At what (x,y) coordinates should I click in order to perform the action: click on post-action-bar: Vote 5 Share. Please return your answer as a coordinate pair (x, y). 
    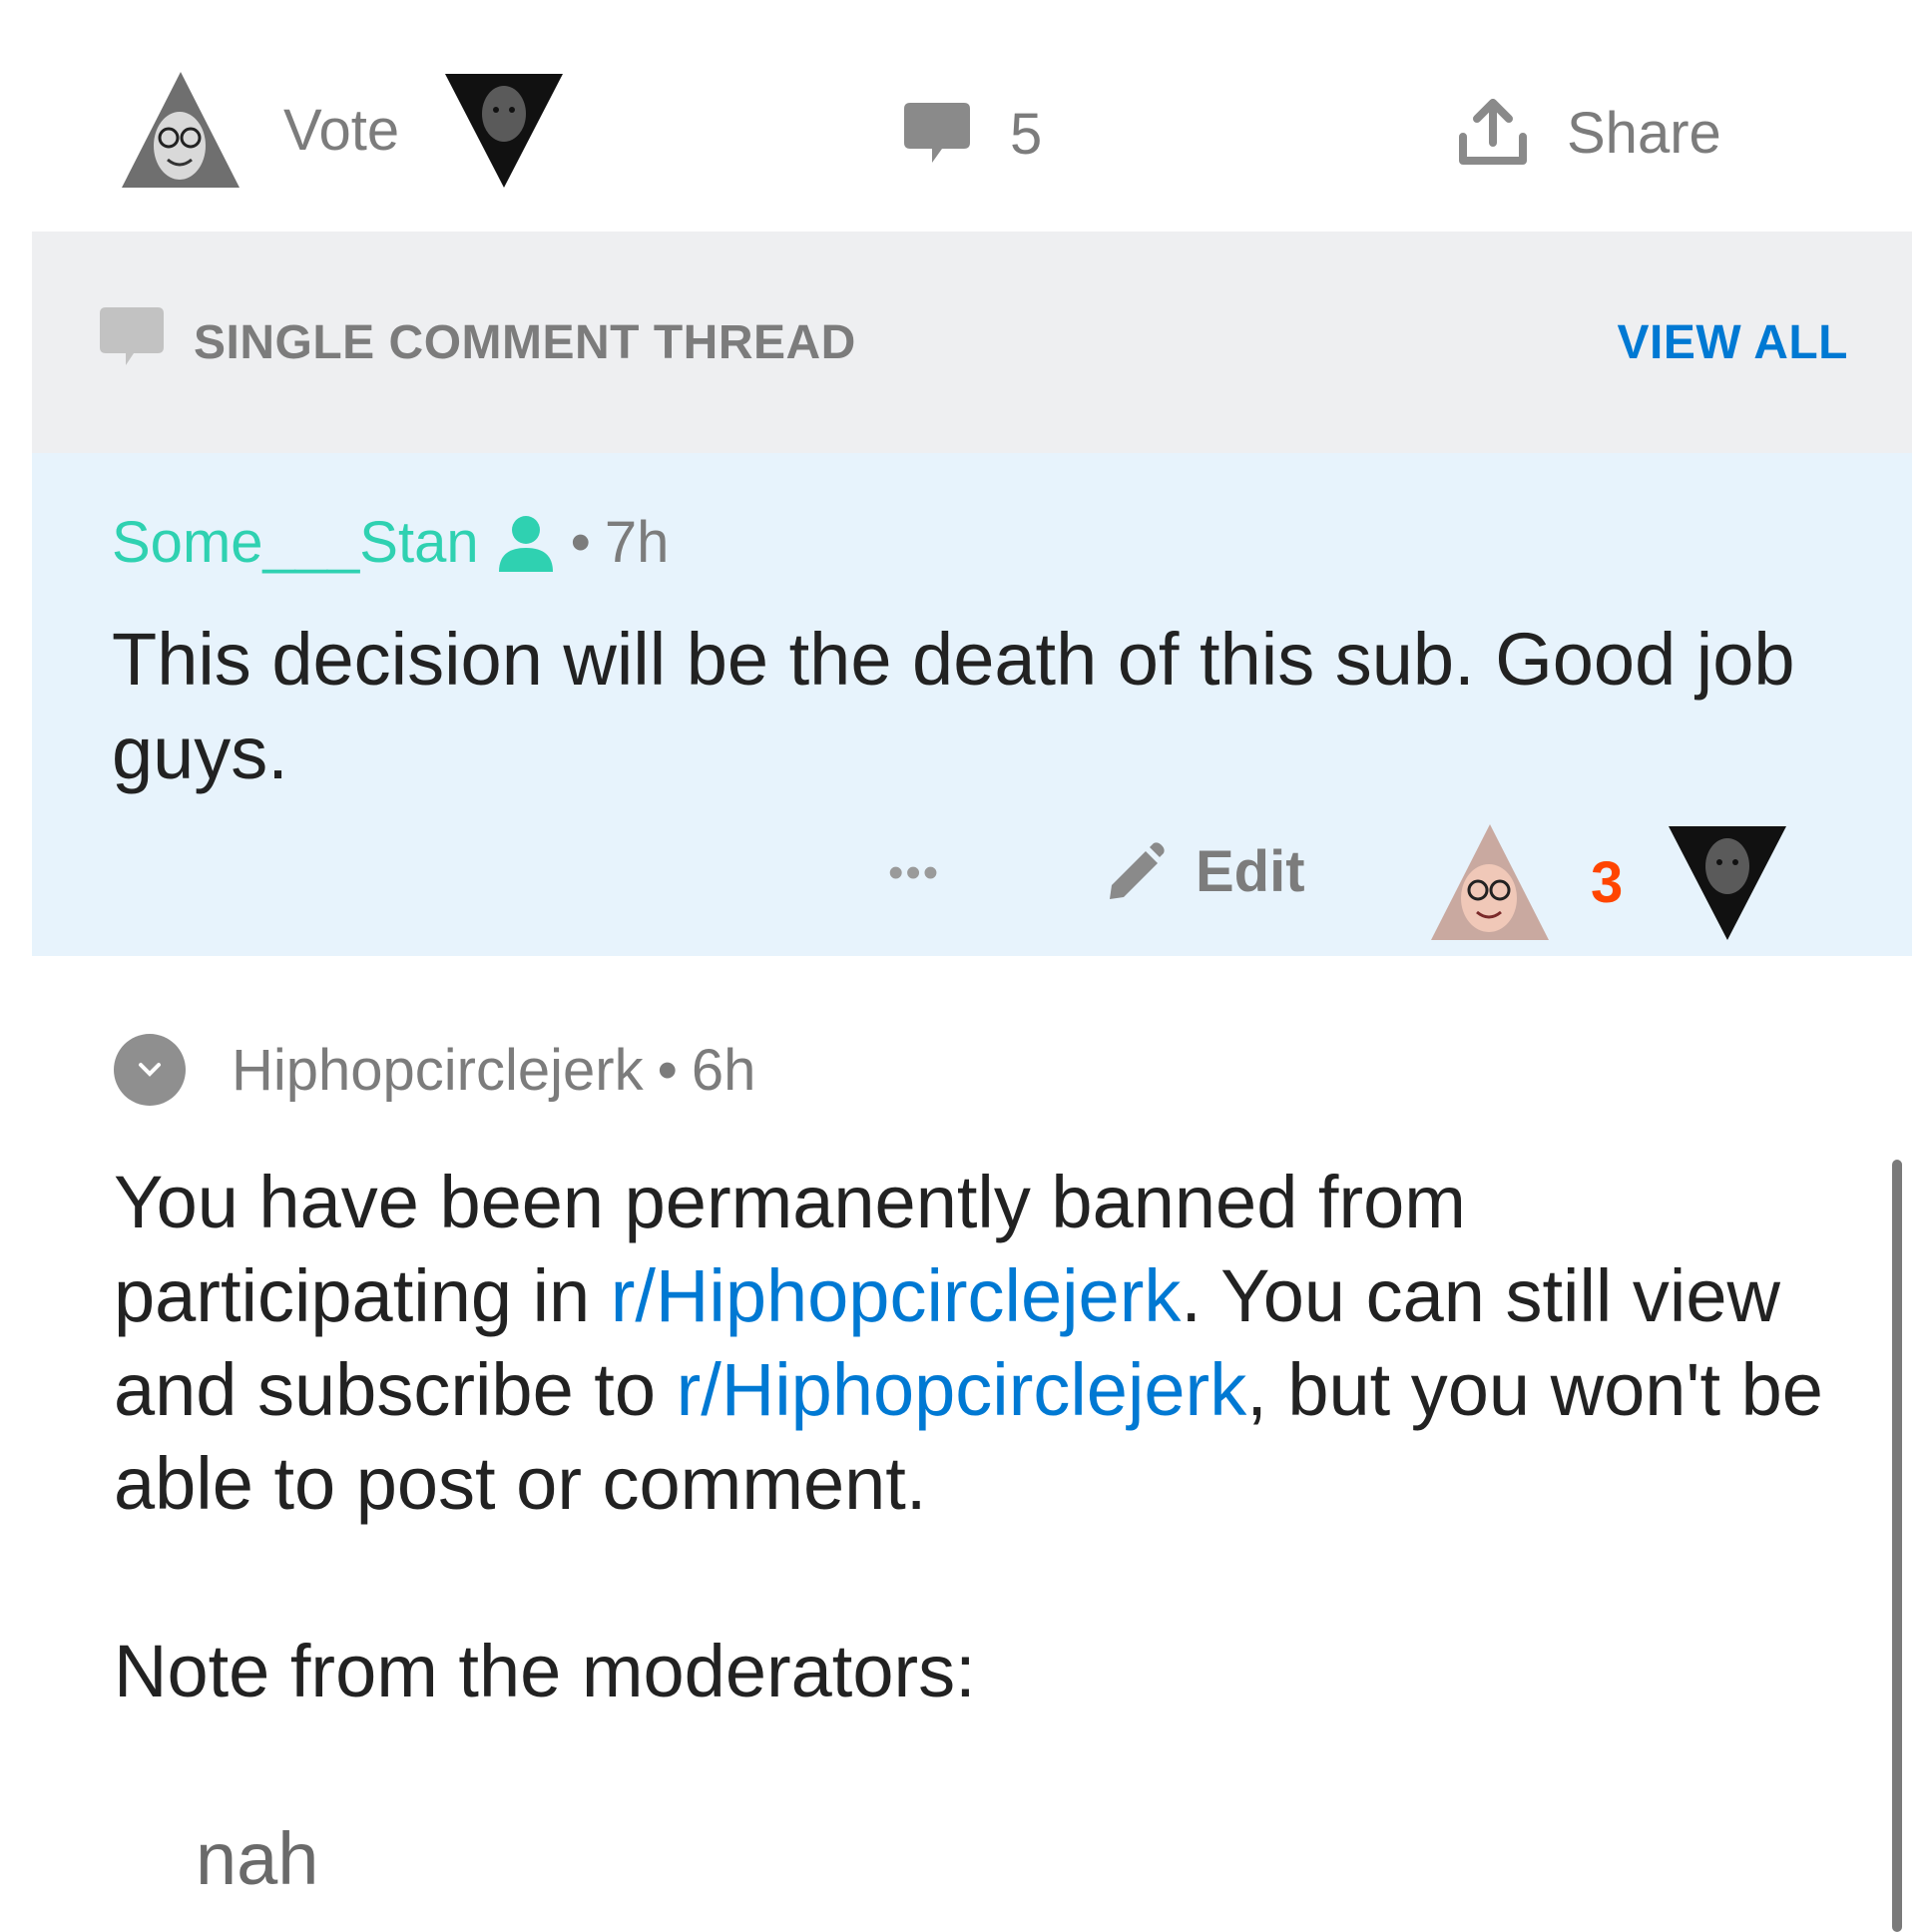
    Looking at the image, I should click on (966, 116).